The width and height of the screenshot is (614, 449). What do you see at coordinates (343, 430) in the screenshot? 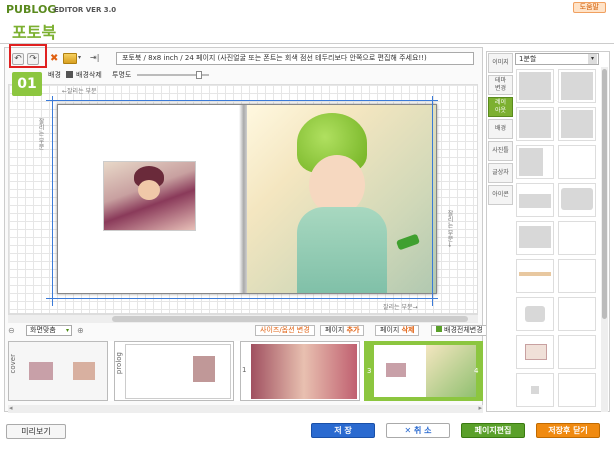
I see `save-button: 저 장` at bounding box center [343, 430].